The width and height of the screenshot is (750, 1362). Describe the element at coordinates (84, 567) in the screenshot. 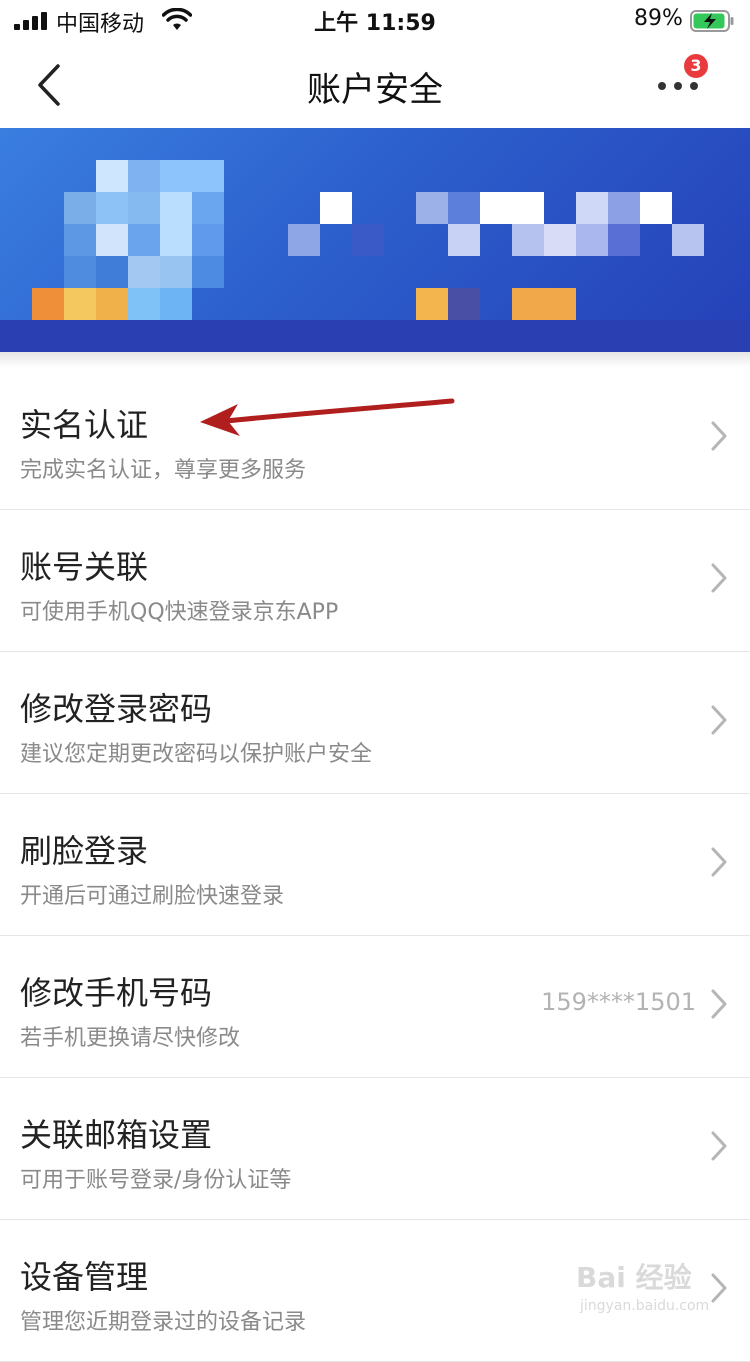

I see `item-title: 账号关联` at that location.